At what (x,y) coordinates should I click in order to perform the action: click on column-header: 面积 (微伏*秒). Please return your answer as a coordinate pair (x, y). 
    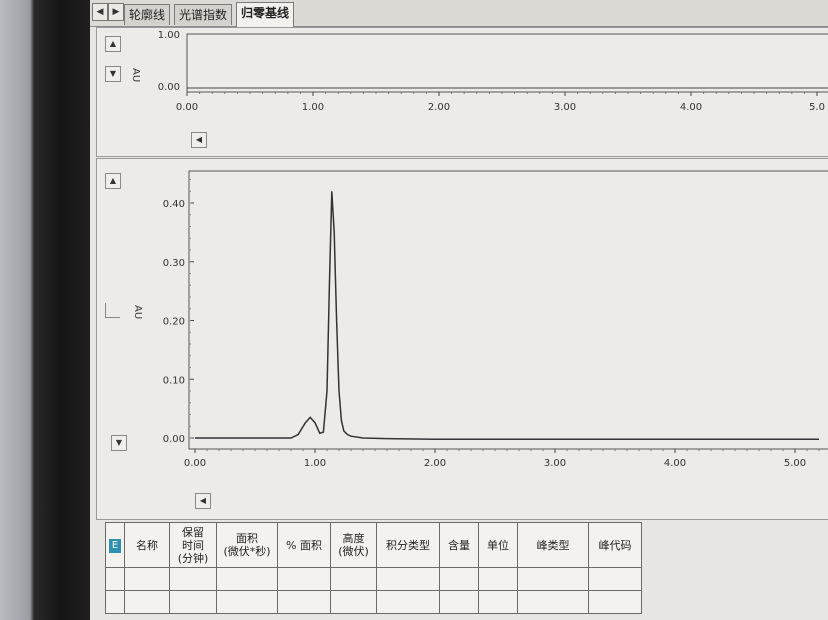
    Looking at the image, I should click on (247, 545).